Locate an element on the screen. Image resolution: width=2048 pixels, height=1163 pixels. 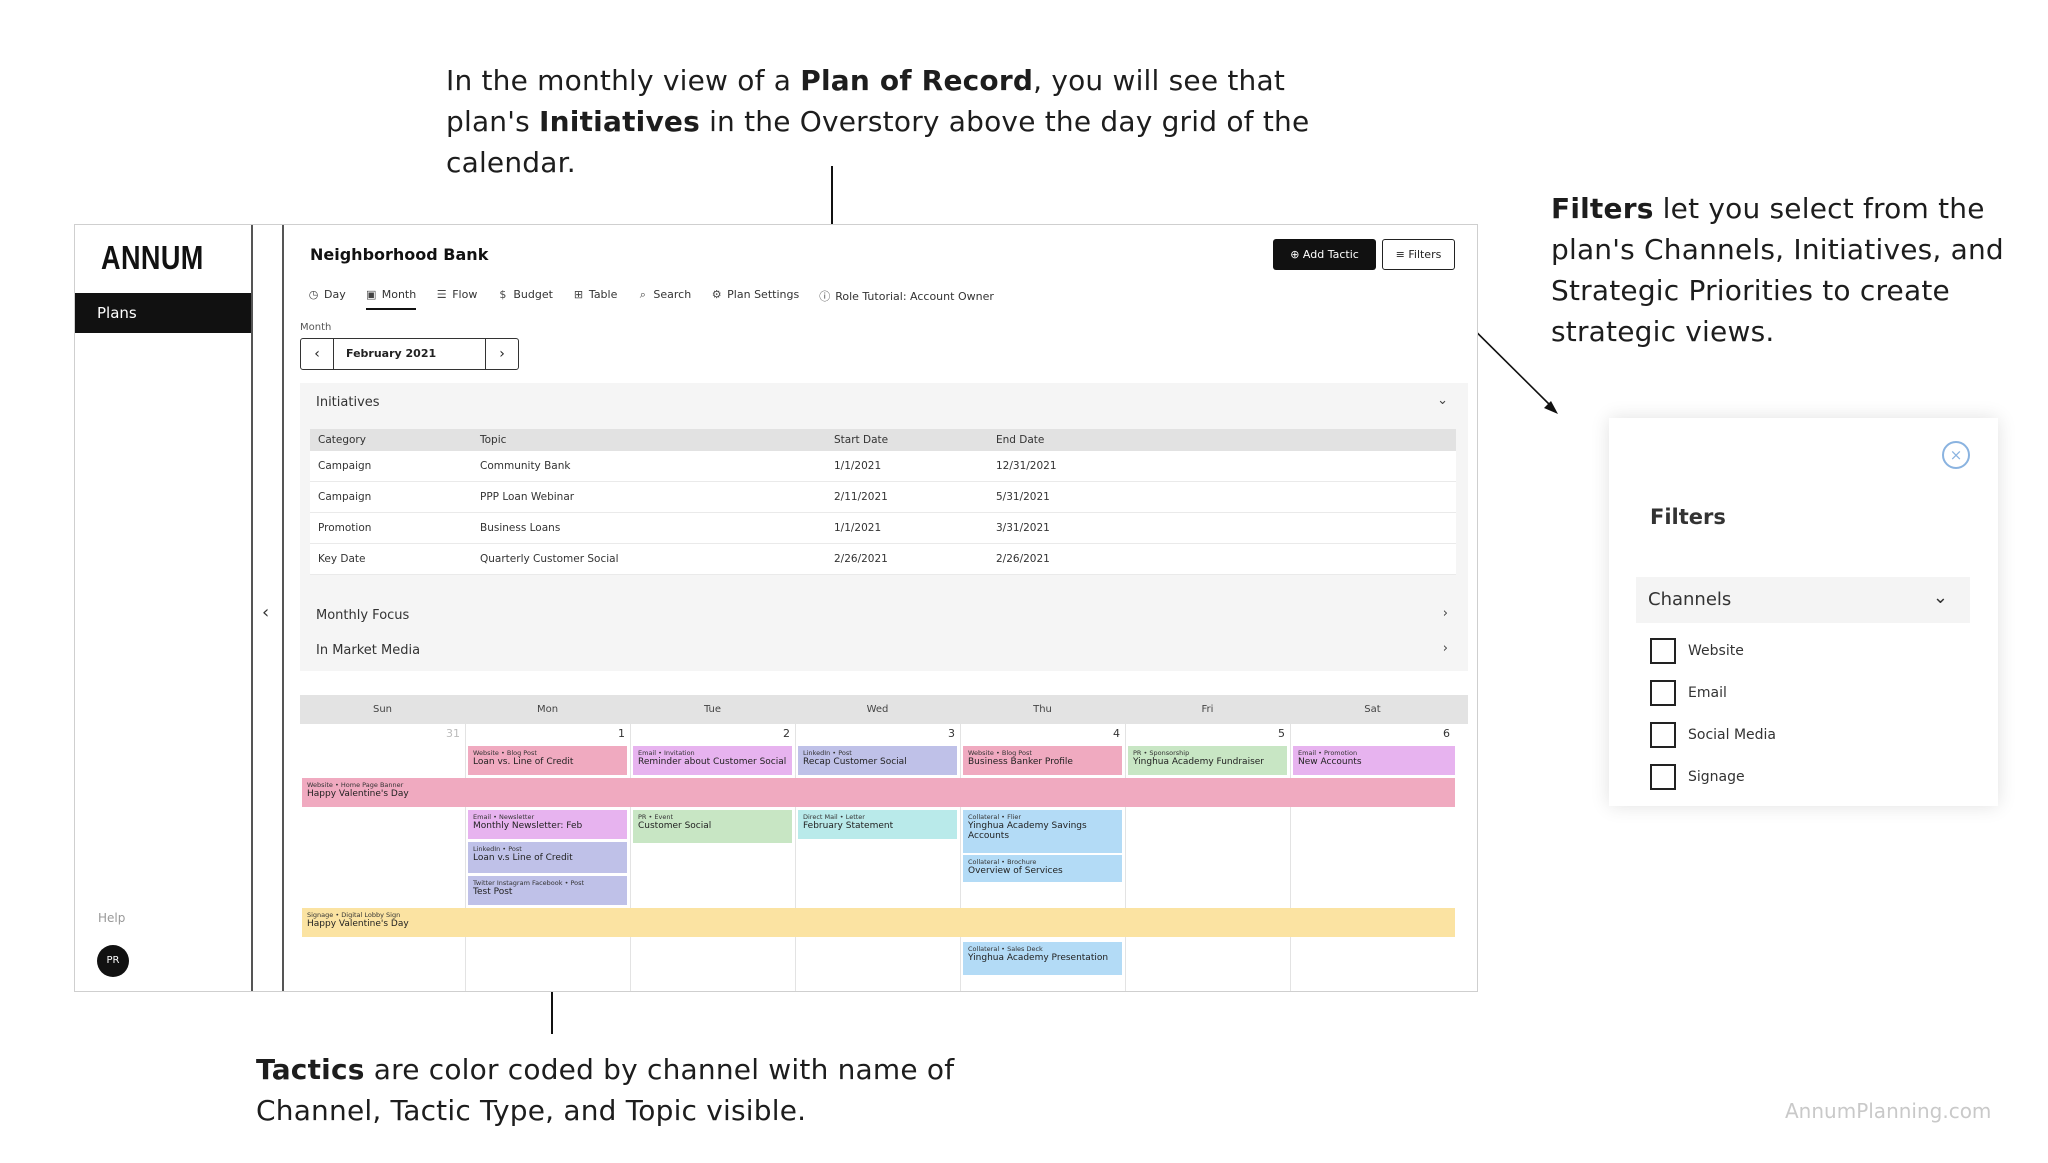
tactic-channel-type: Collateral • Sales Deck is located at coordinates (1005, 949).